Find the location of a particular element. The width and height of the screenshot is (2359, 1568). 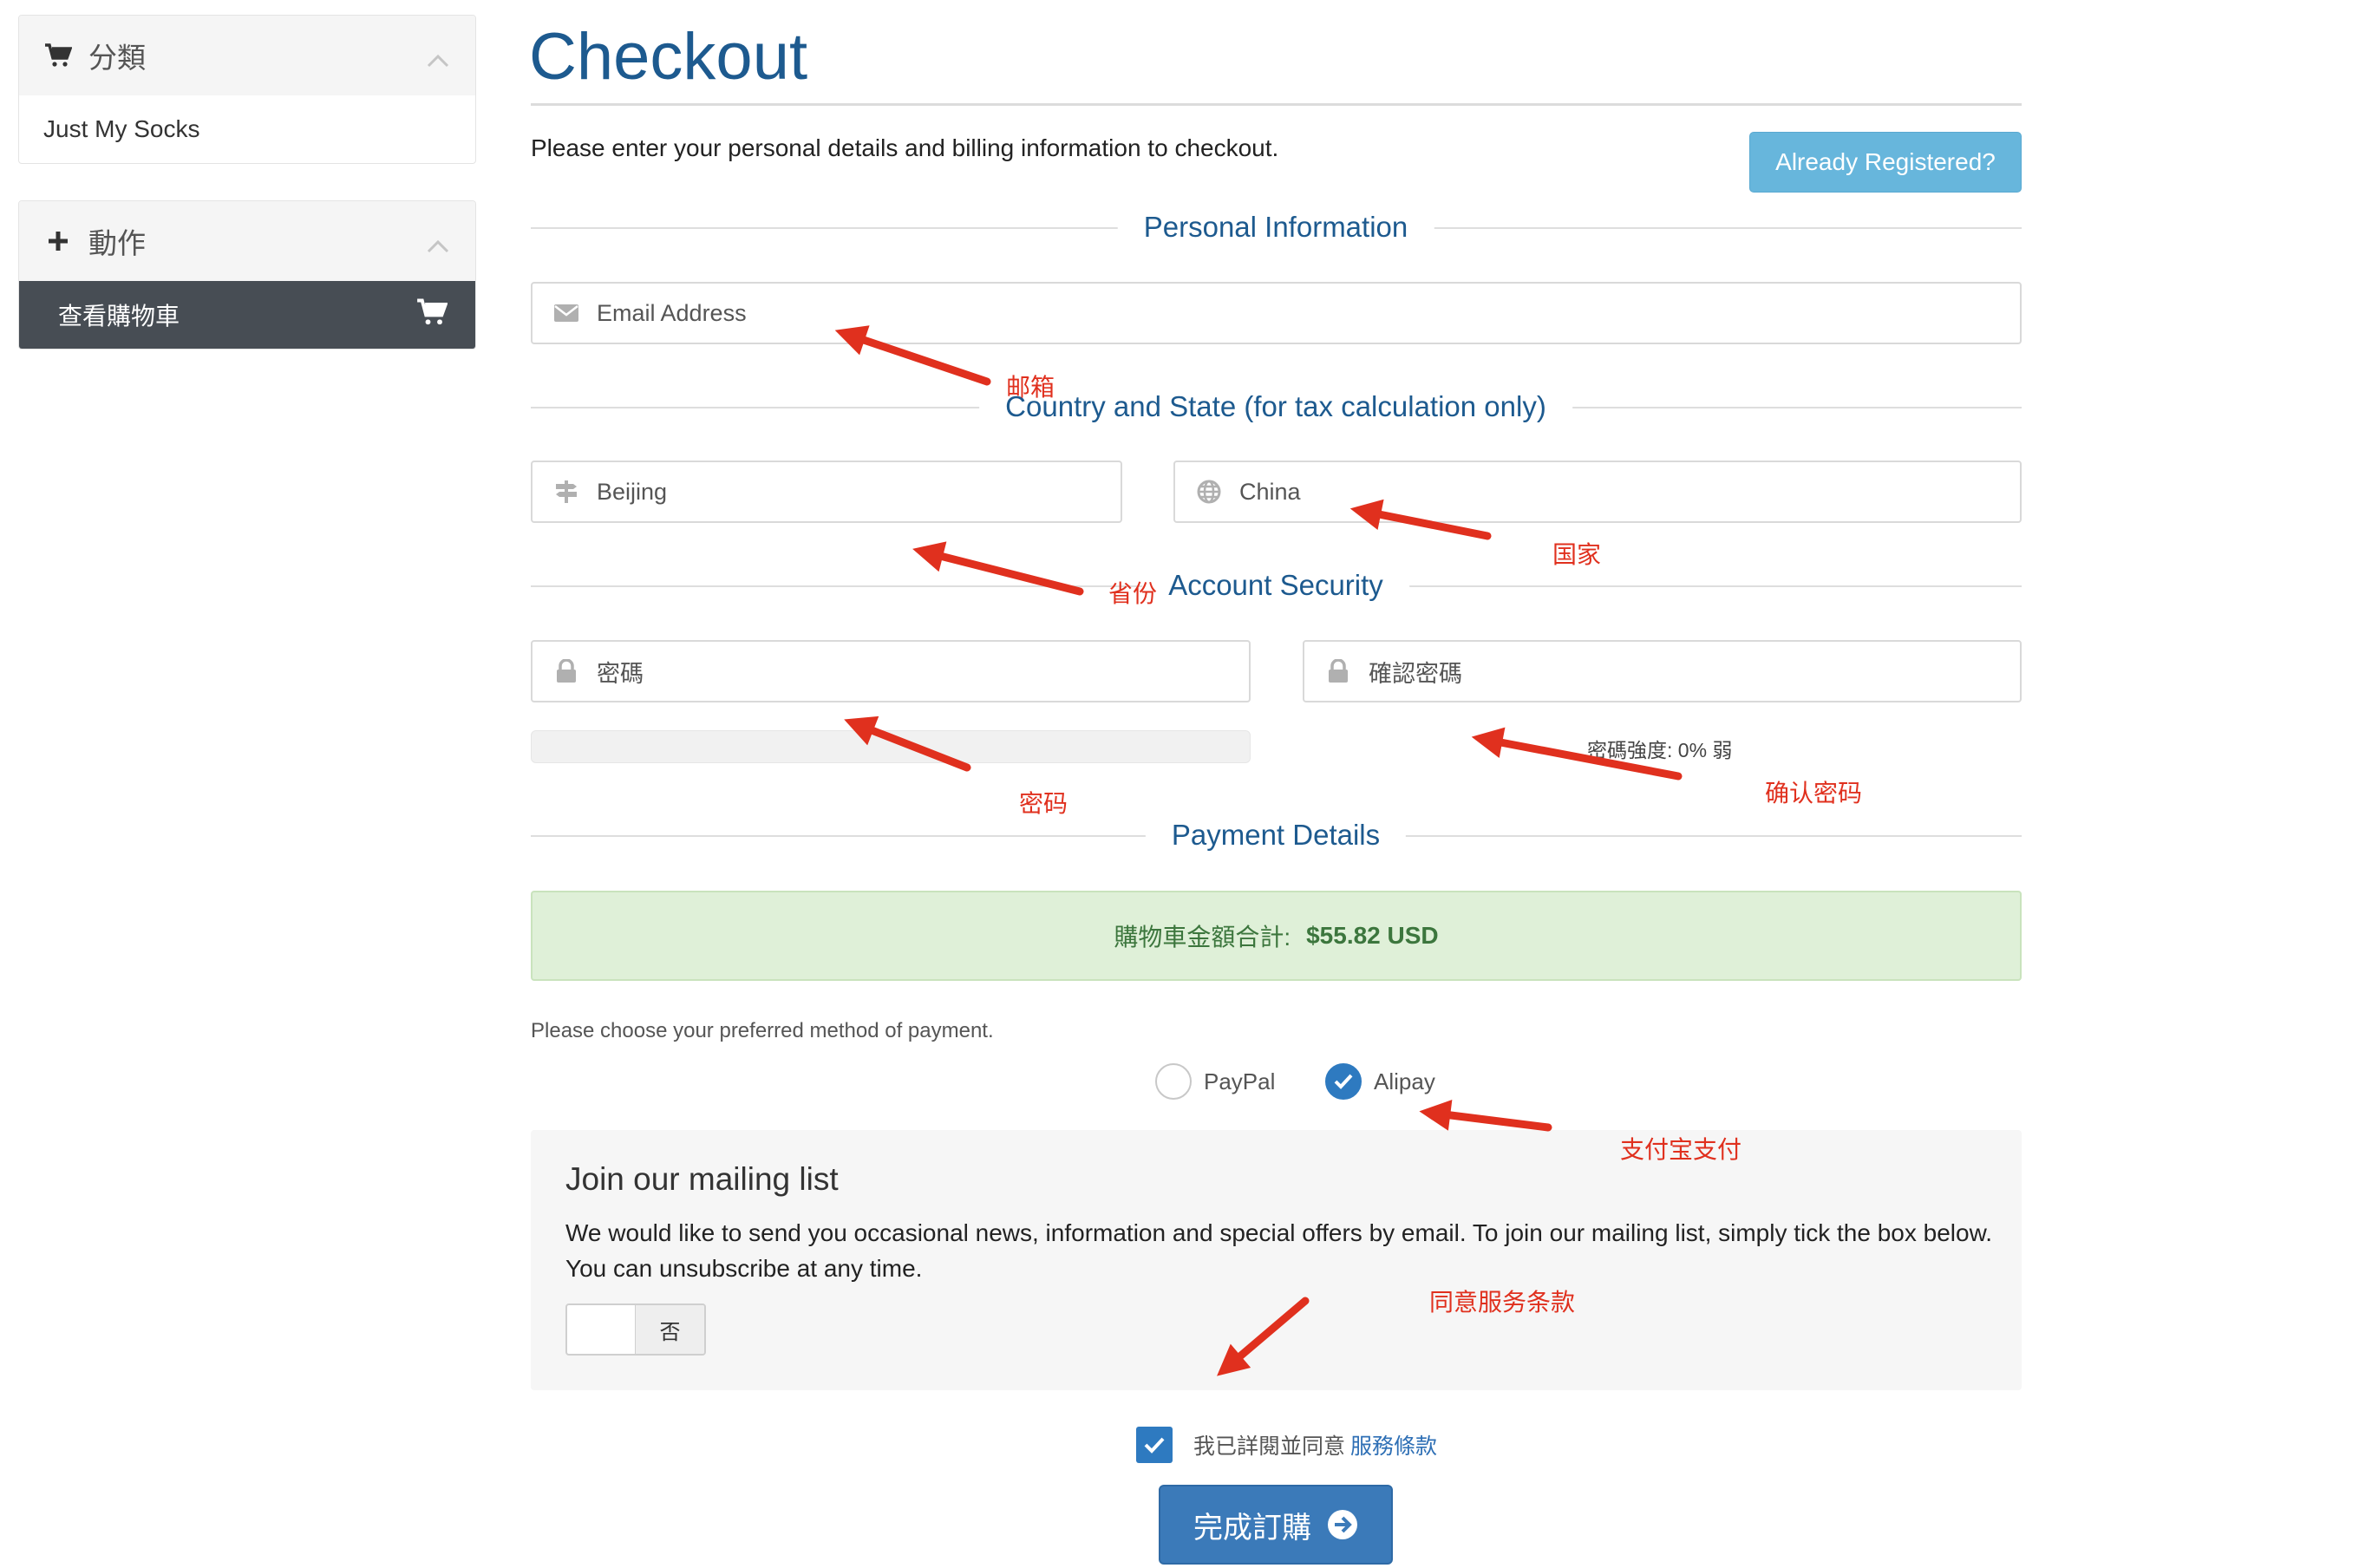

annotation-province: 省份 is located at coordinates (1133, 593).